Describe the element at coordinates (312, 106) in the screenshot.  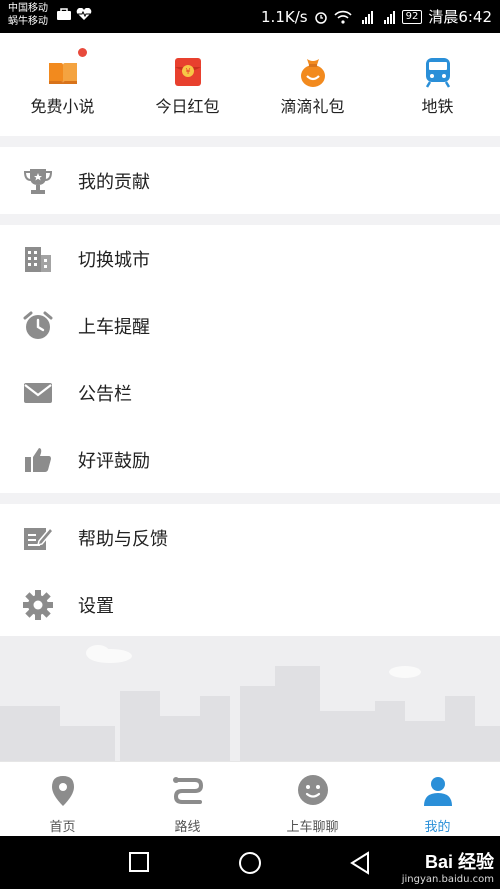
I see `quick-label: 滴滴礼包` at that location.